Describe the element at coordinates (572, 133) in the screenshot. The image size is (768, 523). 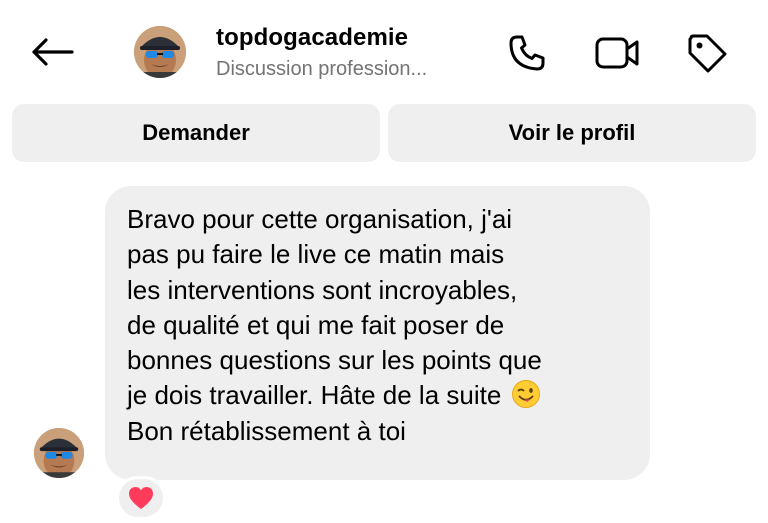
I see `view-profile-button: Voir le profil` at that location.